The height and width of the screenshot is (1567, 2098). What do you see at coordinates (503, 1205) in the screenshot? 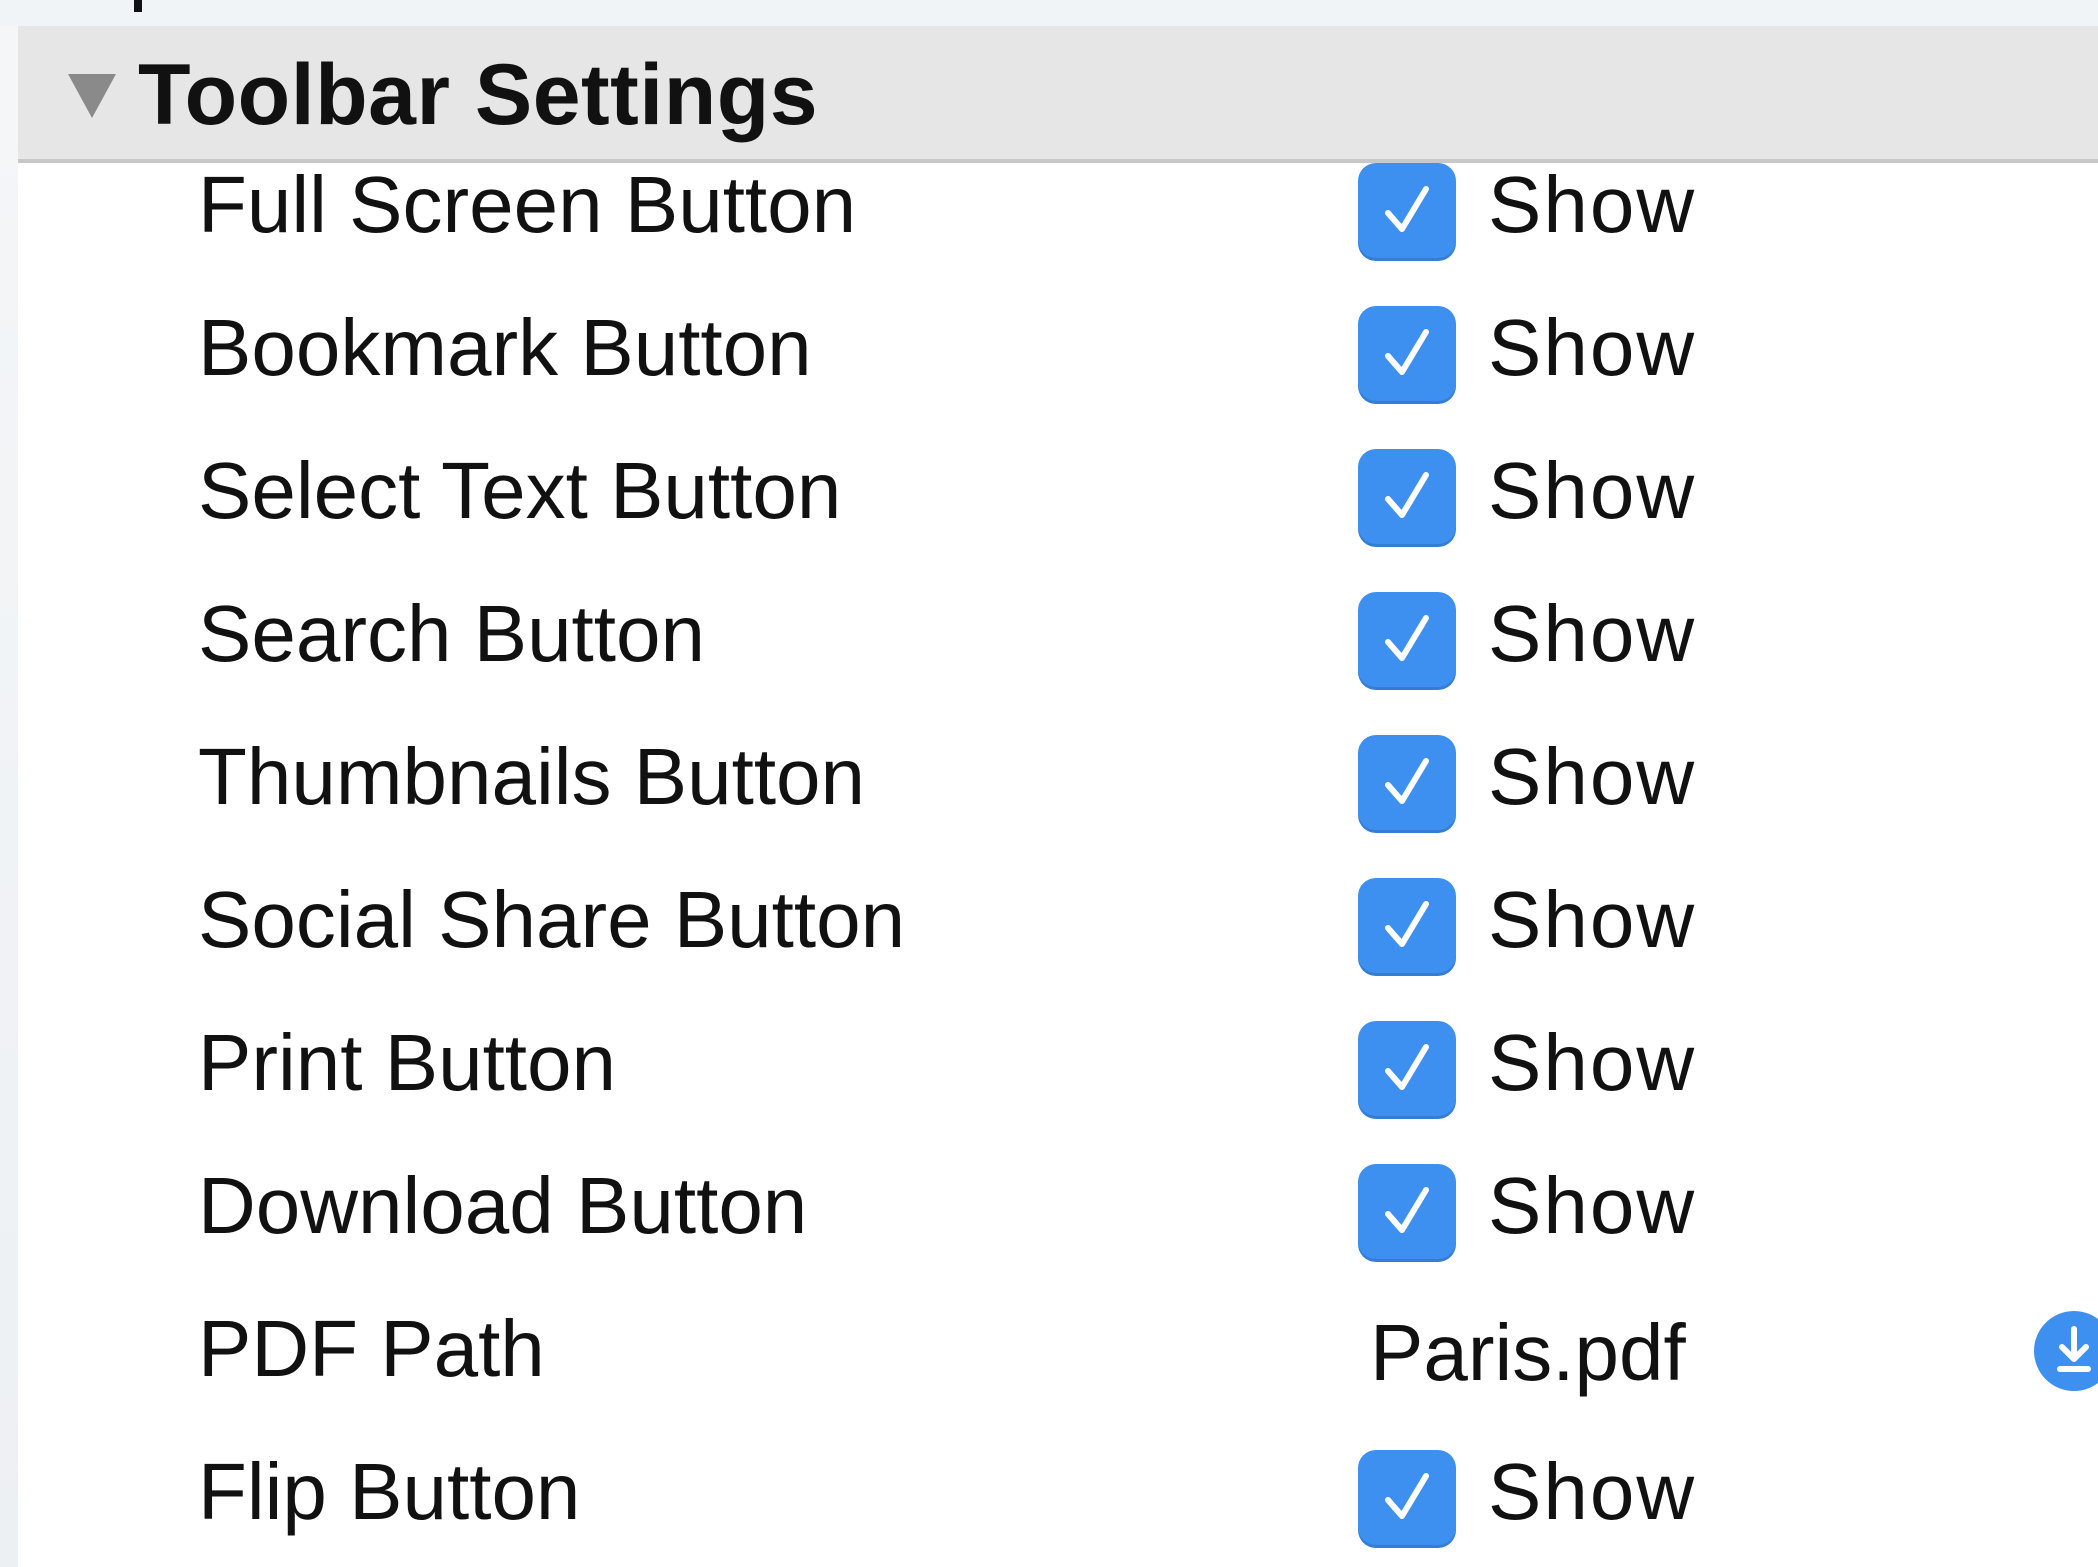
I see `setting-label: Download Button` at bounding box center [503, 1205].